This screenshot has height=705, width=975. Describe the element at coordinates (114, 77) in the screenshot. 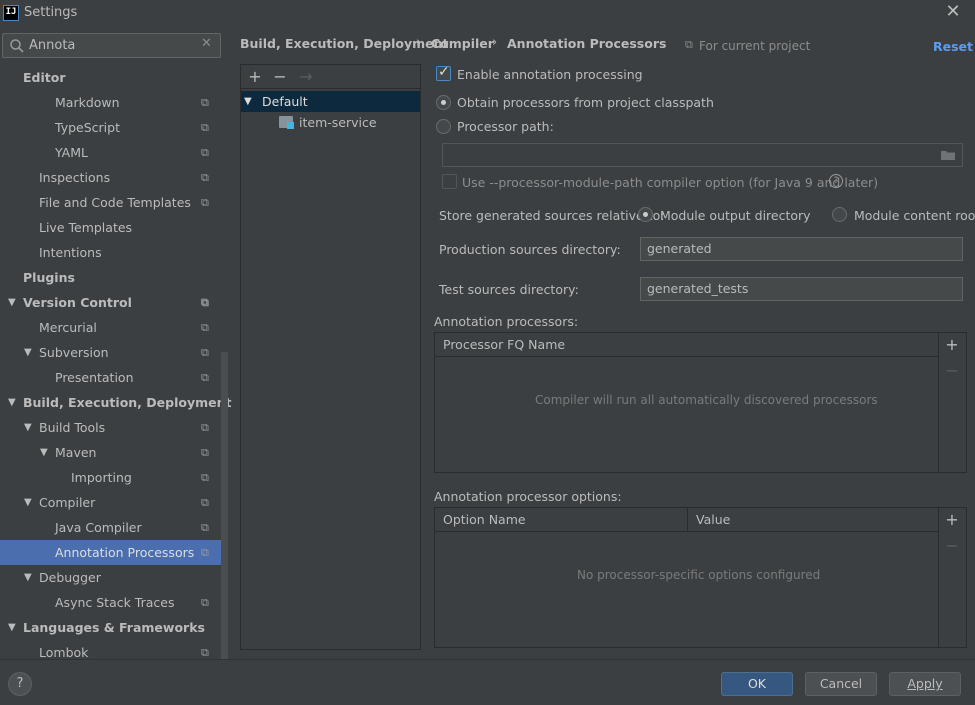

I see `sidebar-item: Editor` at that location.